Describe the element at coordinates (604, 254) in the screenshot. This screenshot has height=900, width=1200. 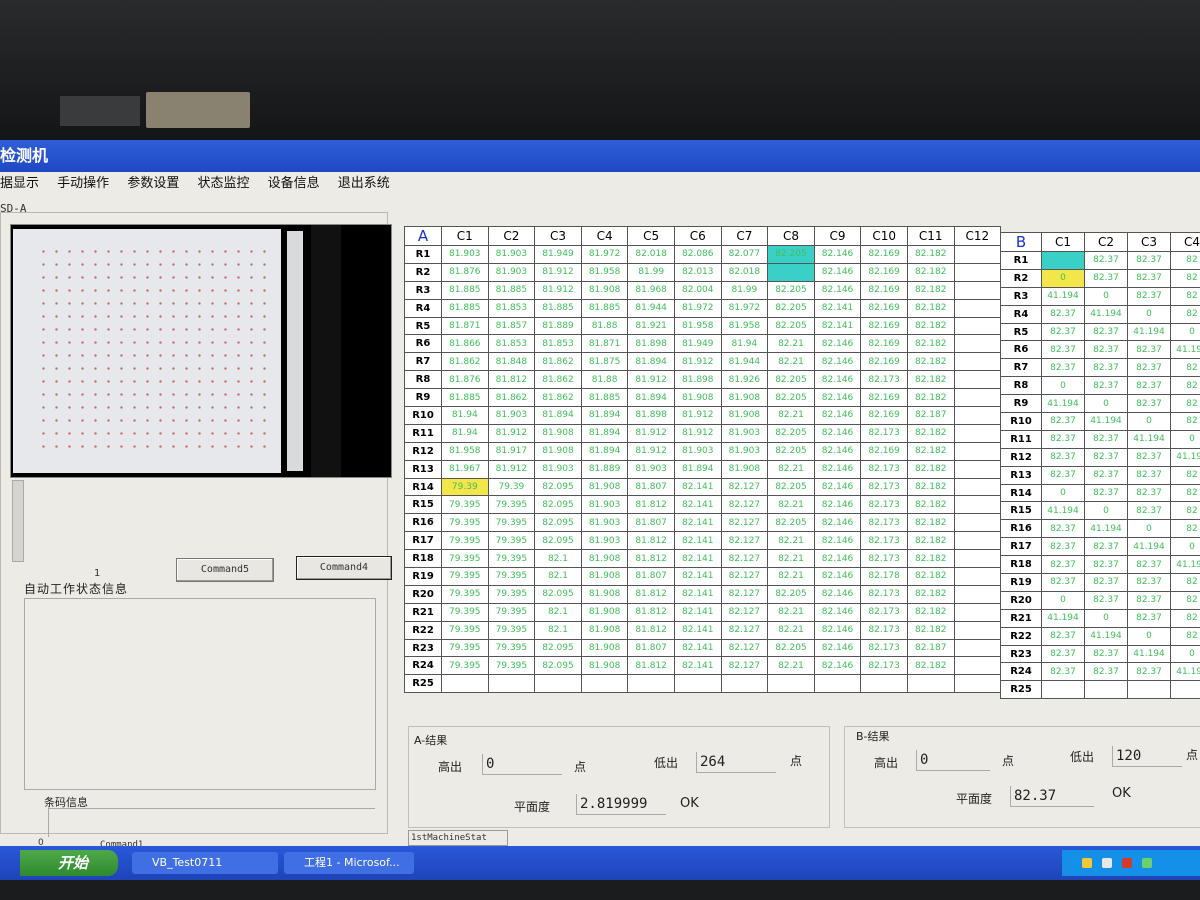
I see `table-cell: 81.972` at that location.